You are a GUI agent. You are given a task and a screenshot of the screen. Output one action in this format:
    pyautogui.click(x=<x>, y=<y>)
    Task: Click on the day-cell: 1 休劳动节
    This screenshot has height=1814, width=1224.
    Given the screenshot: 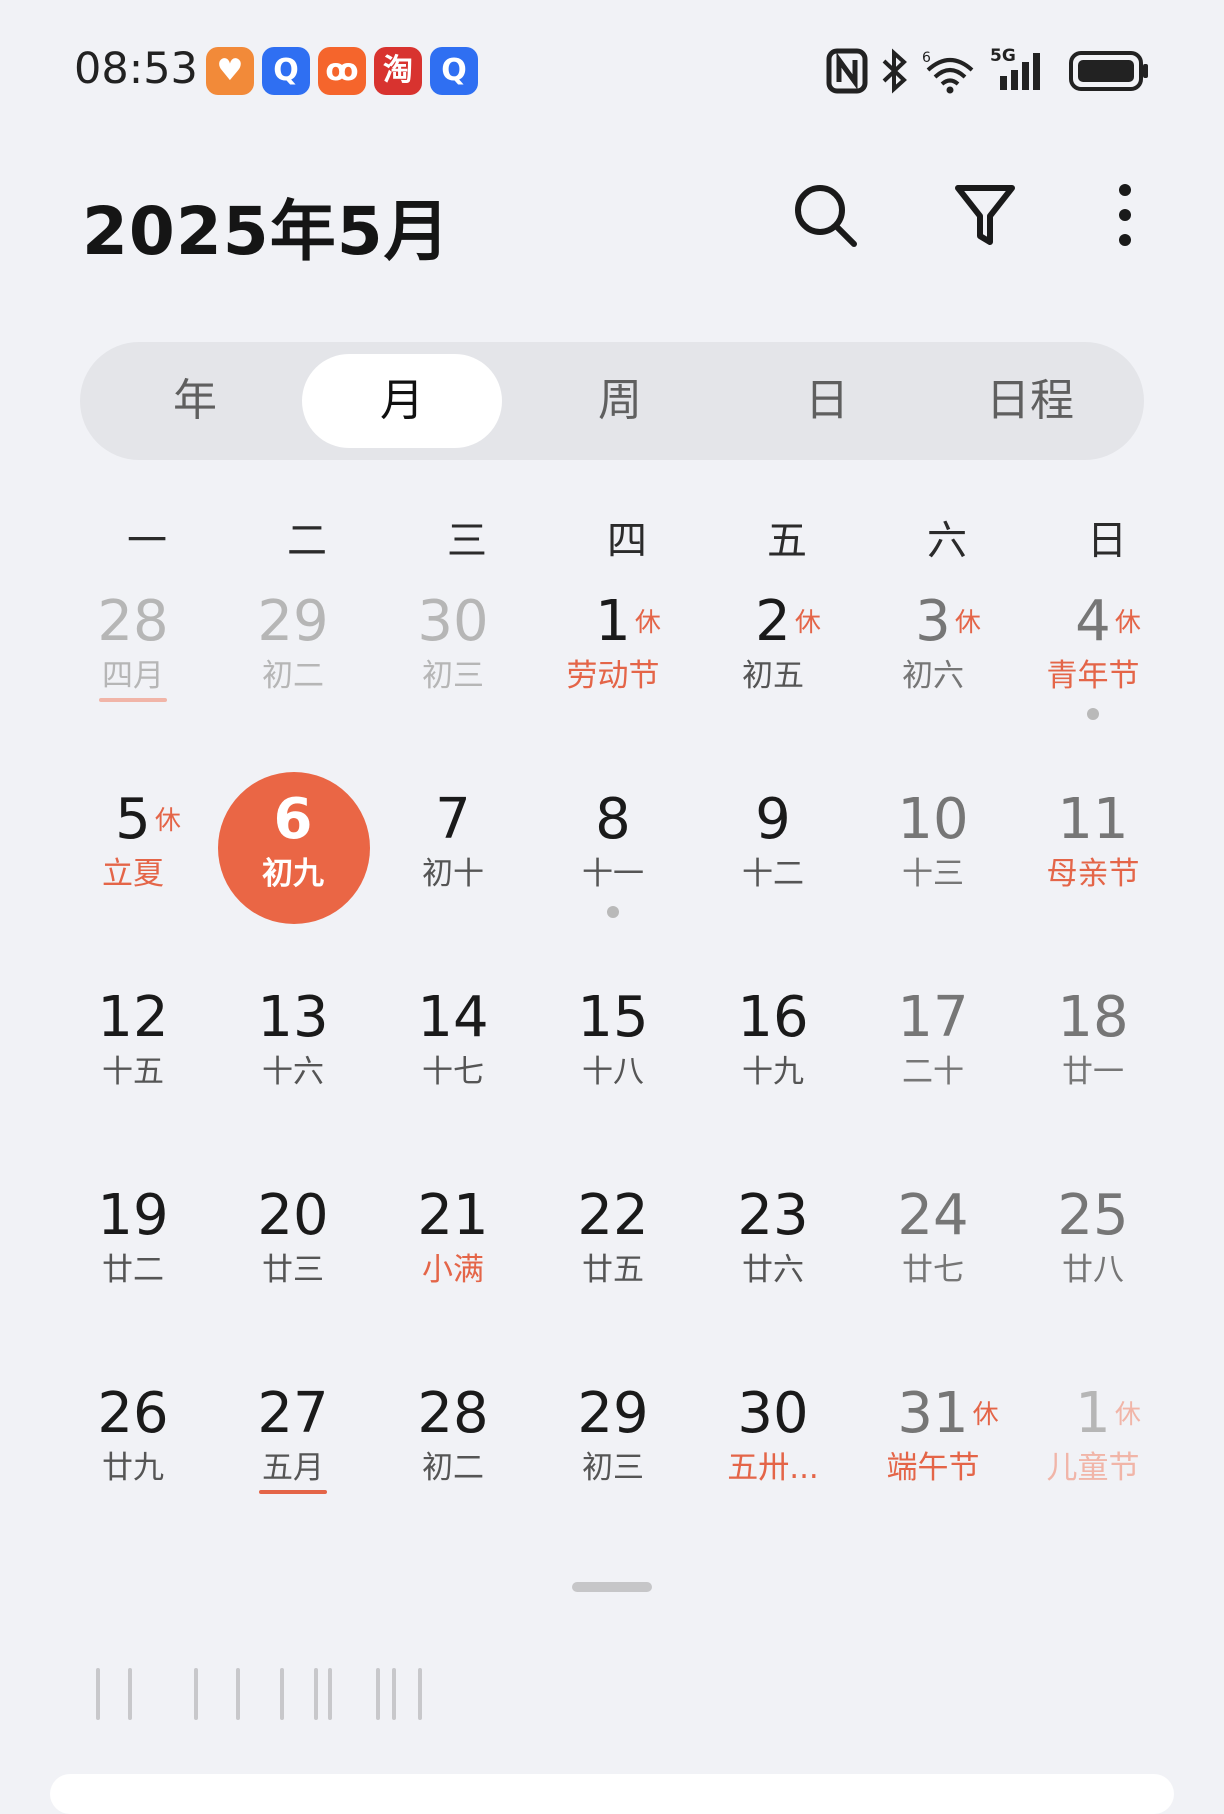 What is the action you would take?
    pyautogui.click(x=613, y=675)
    